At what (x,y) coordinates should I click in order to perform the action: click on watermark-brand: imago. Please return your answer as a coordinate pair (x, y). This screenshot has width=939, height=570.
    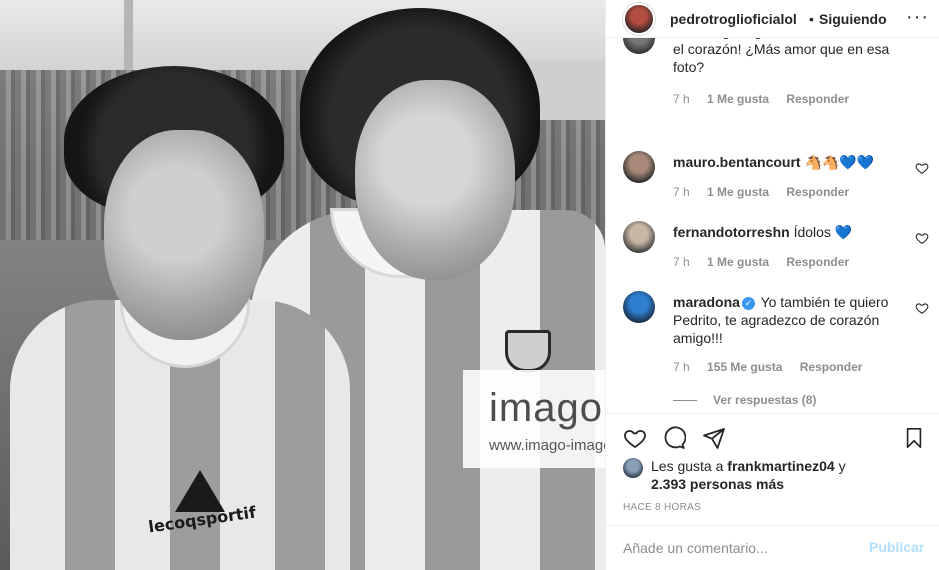
    Looking at the image, I should click on (546, 408).